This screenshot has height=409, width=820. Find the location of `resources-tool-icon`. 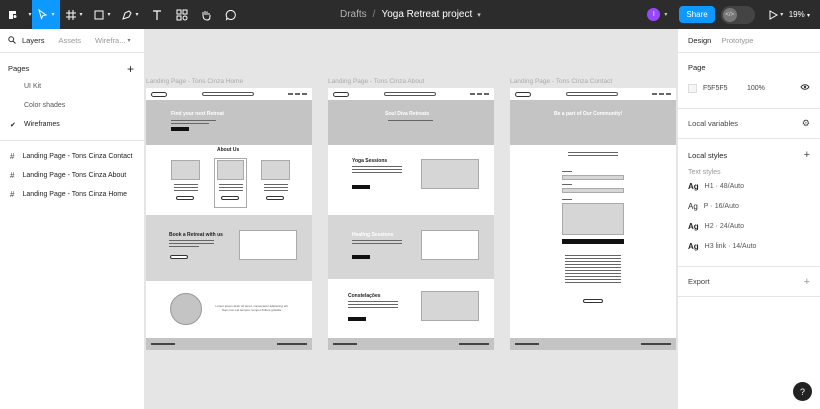

resources-tool-icon is located at coordinates (182, 14).